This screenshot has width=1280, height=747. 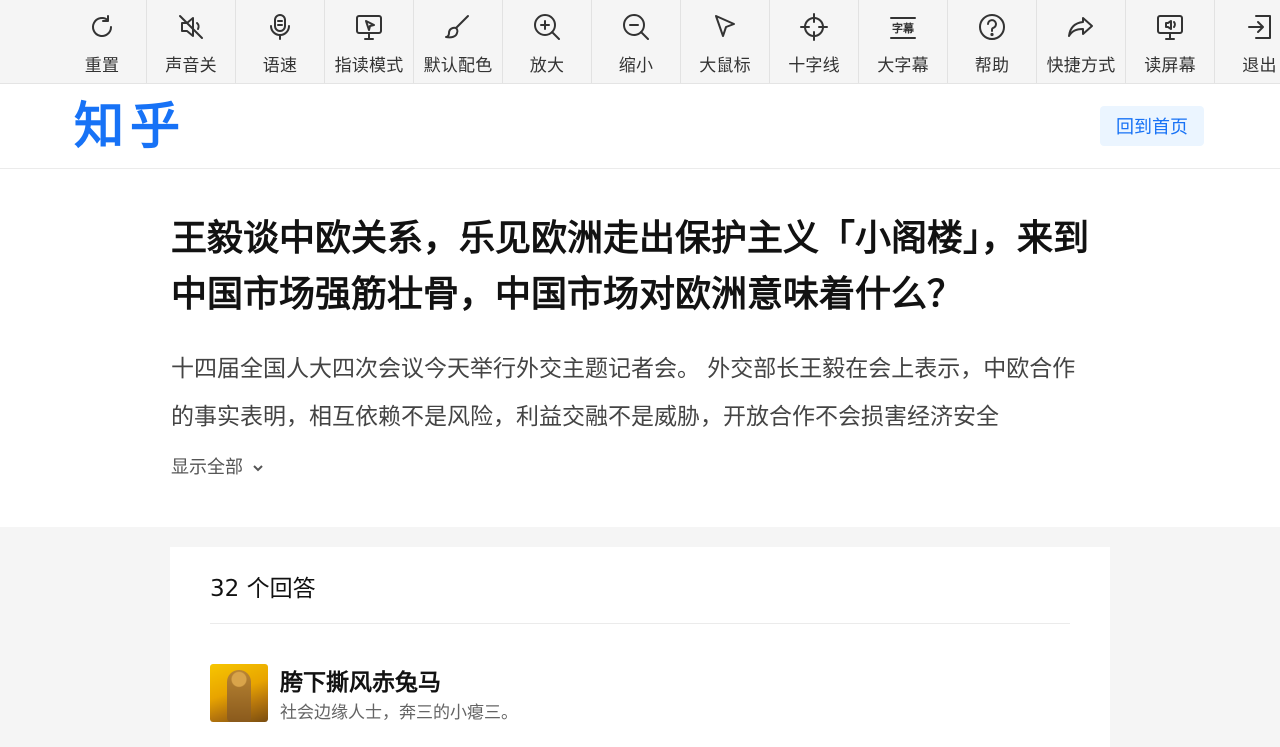 I want to click on toolbar-label: 大字幕, so click(x=903, y=66).